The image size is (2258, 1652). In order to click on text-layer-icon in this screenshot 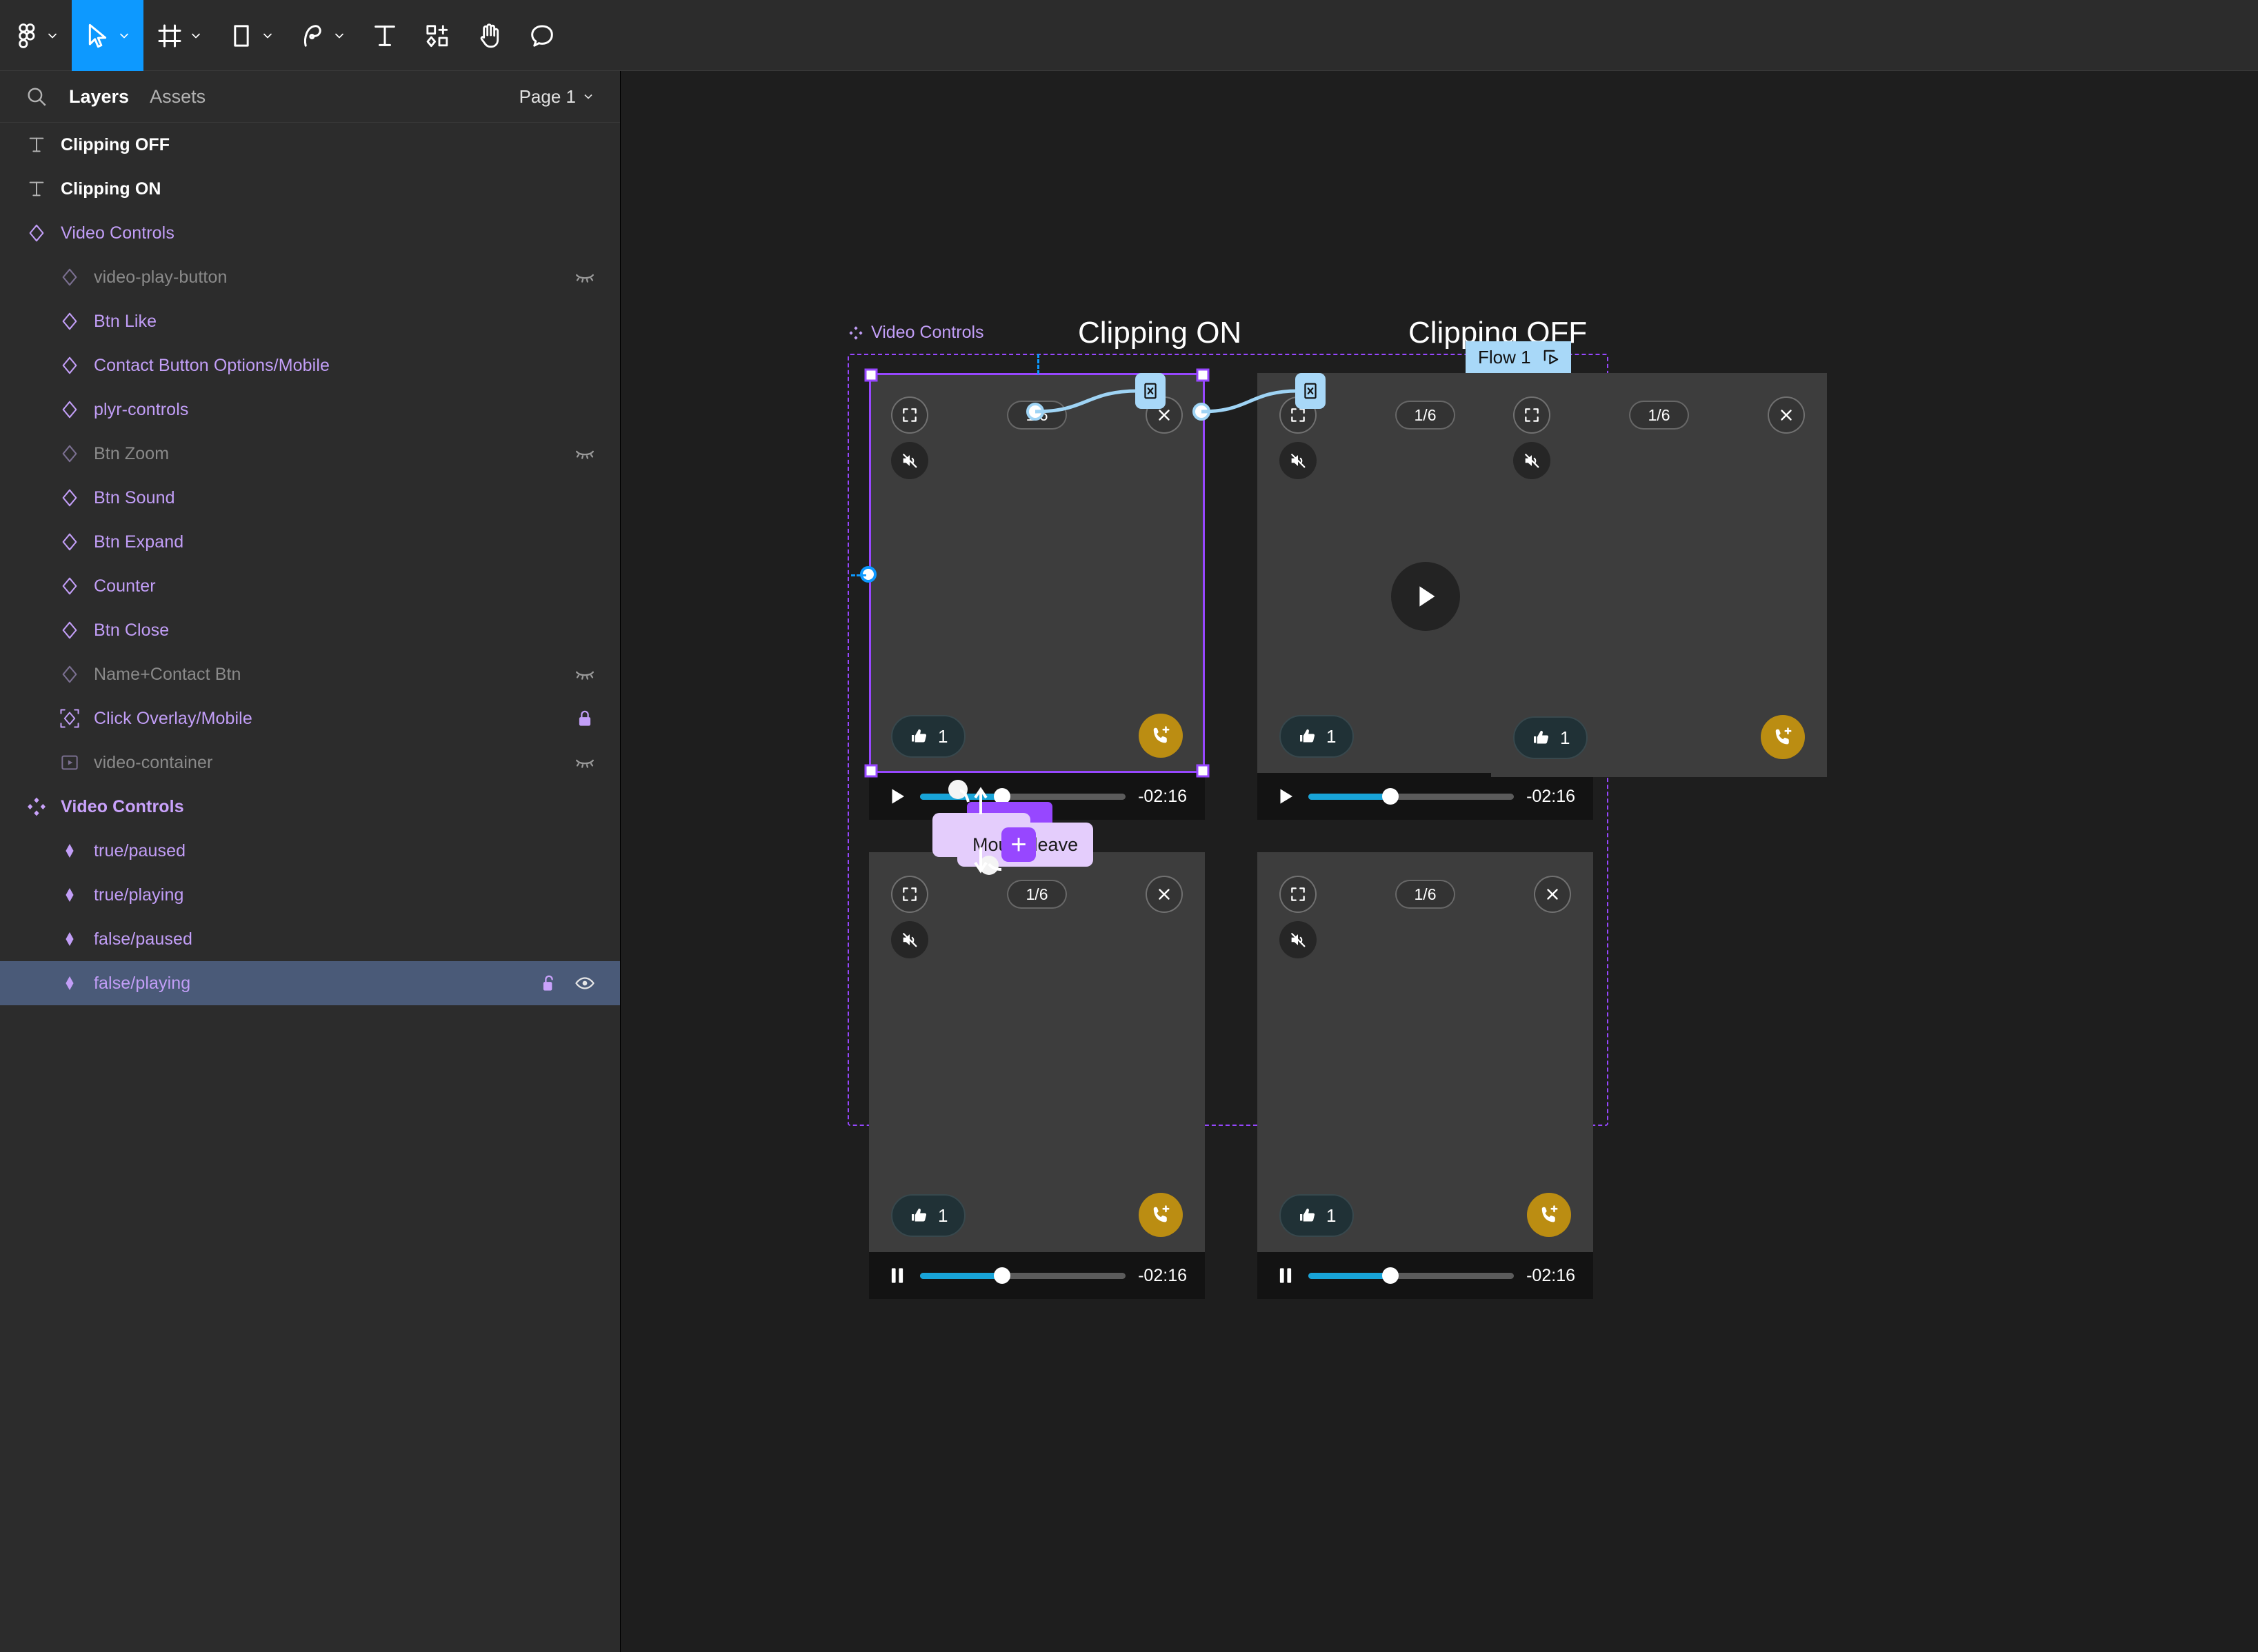, I will do `click(36, 189)`.